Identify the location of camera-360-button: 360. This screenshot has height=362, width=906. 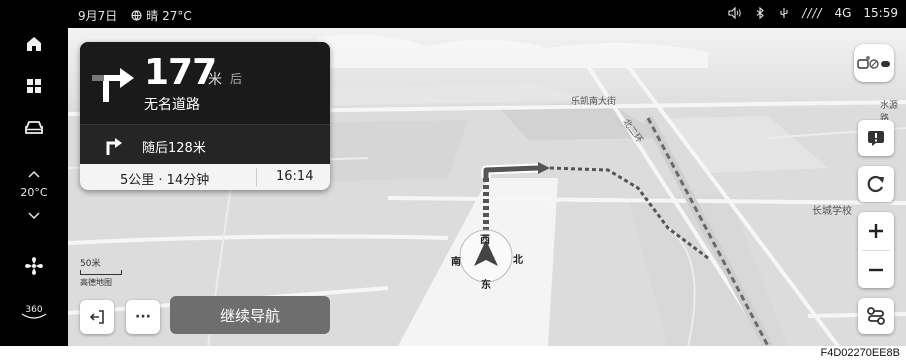
(34, 312).